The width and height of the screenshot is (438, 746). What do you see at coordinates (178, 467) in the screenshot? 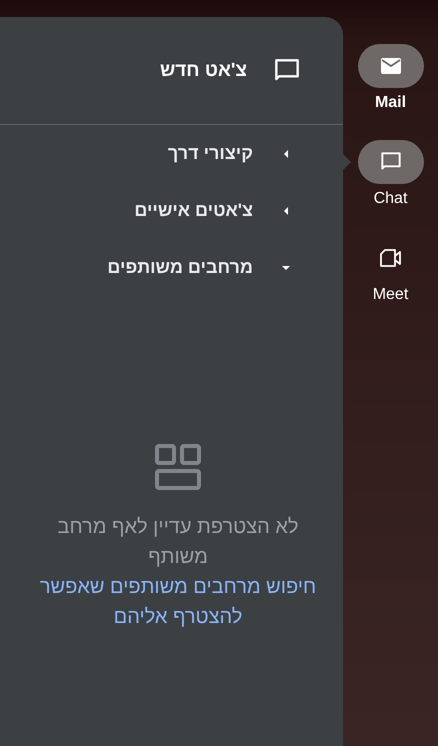
I see `spaces-icon` at bounding box center [178, 467].